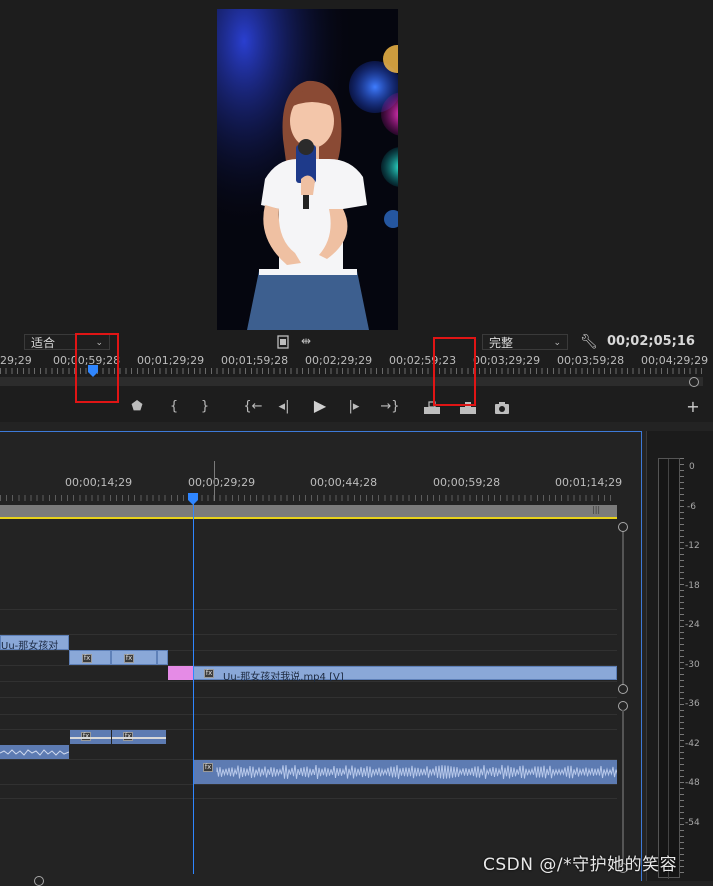 The height and width of the screenshot is (886, 713). Describe the element at coordinates (682, 668) in the screenshot. I see `meter-ticks` at that location.